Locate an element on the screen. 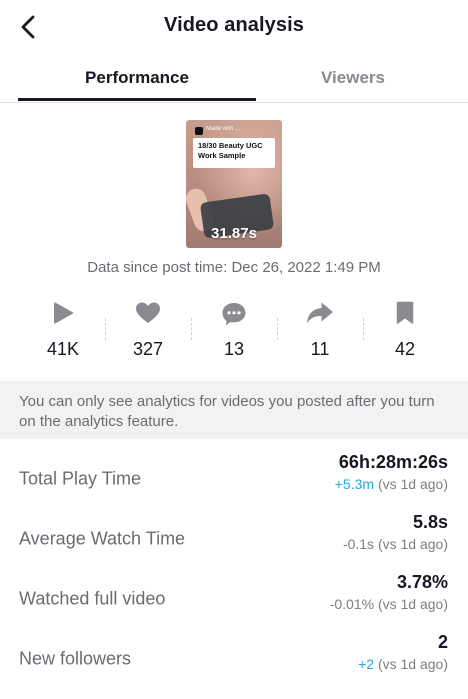  tab-bar: Performance Viewers is located at coordinates (234, 79).